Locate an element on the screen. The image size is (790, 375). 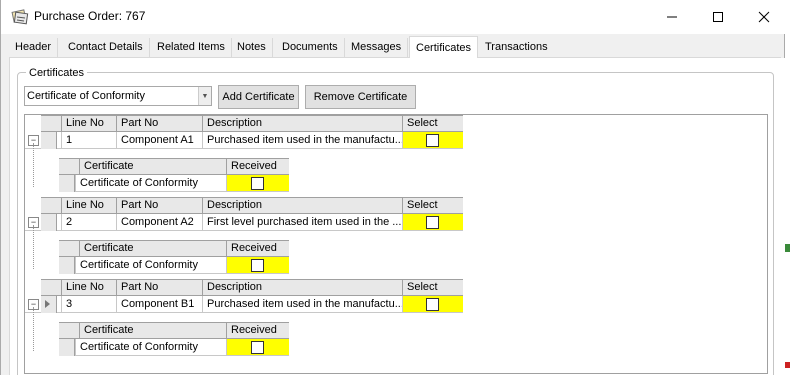
cell-line-no: 1 is located at coordinates (88, 140).